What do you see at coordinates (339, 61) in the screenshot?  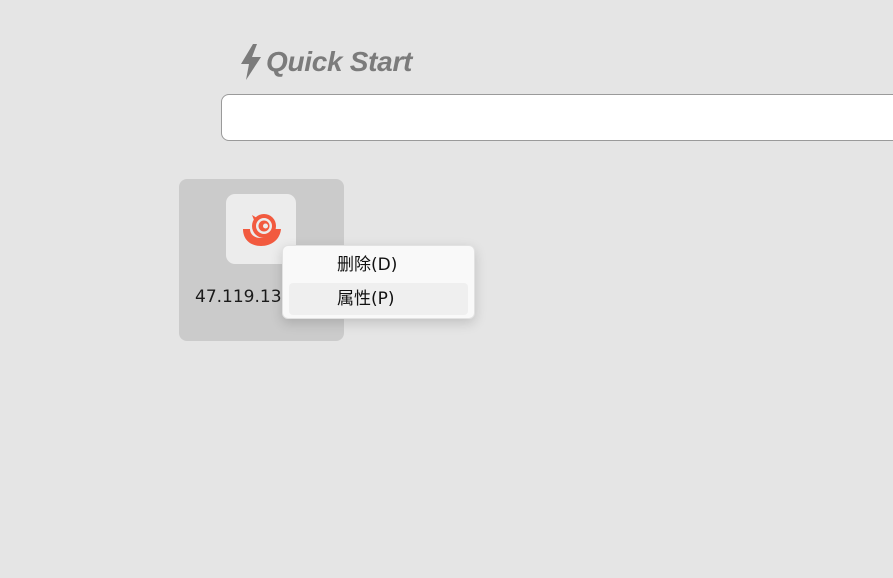 I see `page-title: Quick Start` at bounding box center [339, 61].